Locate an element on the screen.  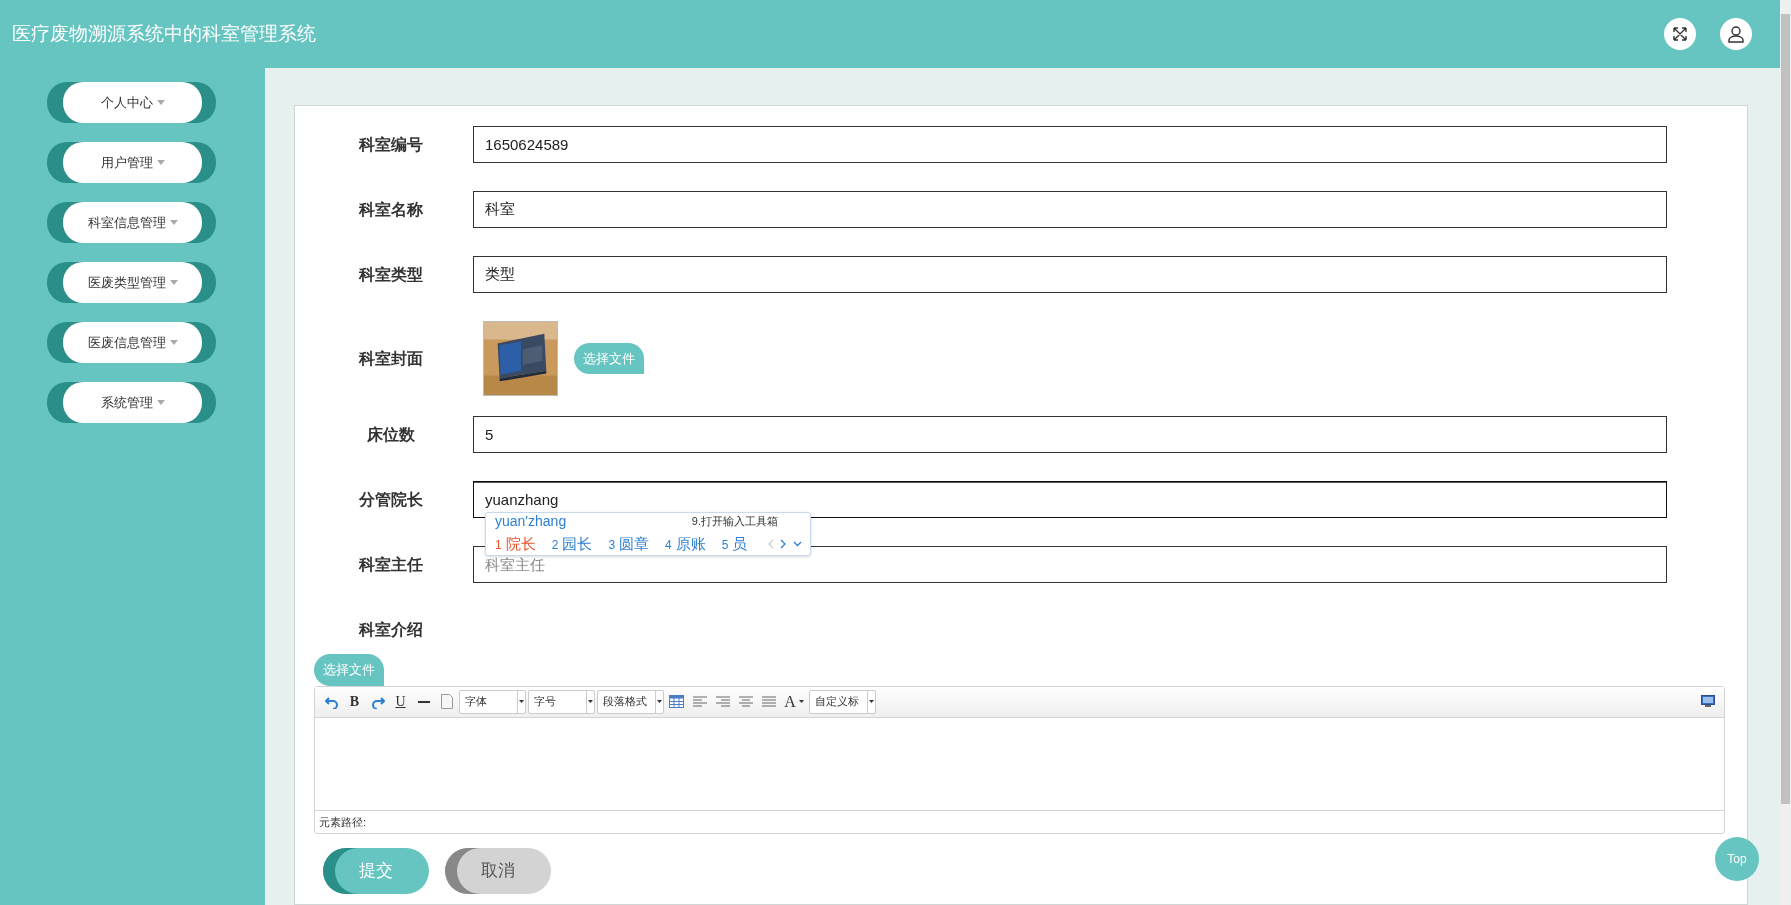
align-left-icon is located at coordinates (699, 701).